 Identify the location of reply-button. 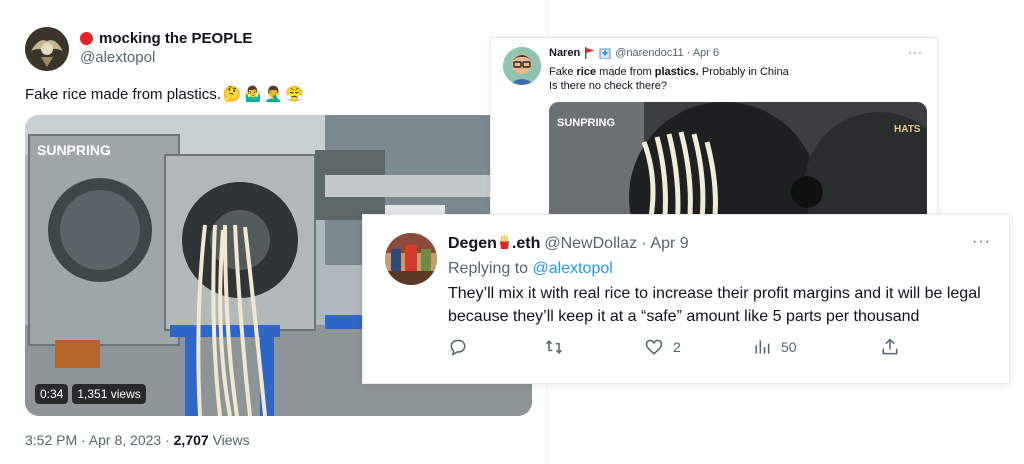
(462, 347).